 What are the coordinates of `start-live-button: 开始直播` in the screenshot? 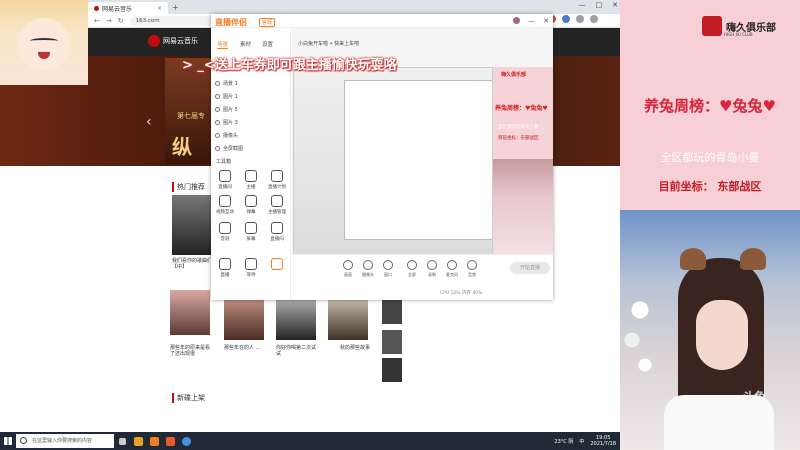 It's located at (530, 268).